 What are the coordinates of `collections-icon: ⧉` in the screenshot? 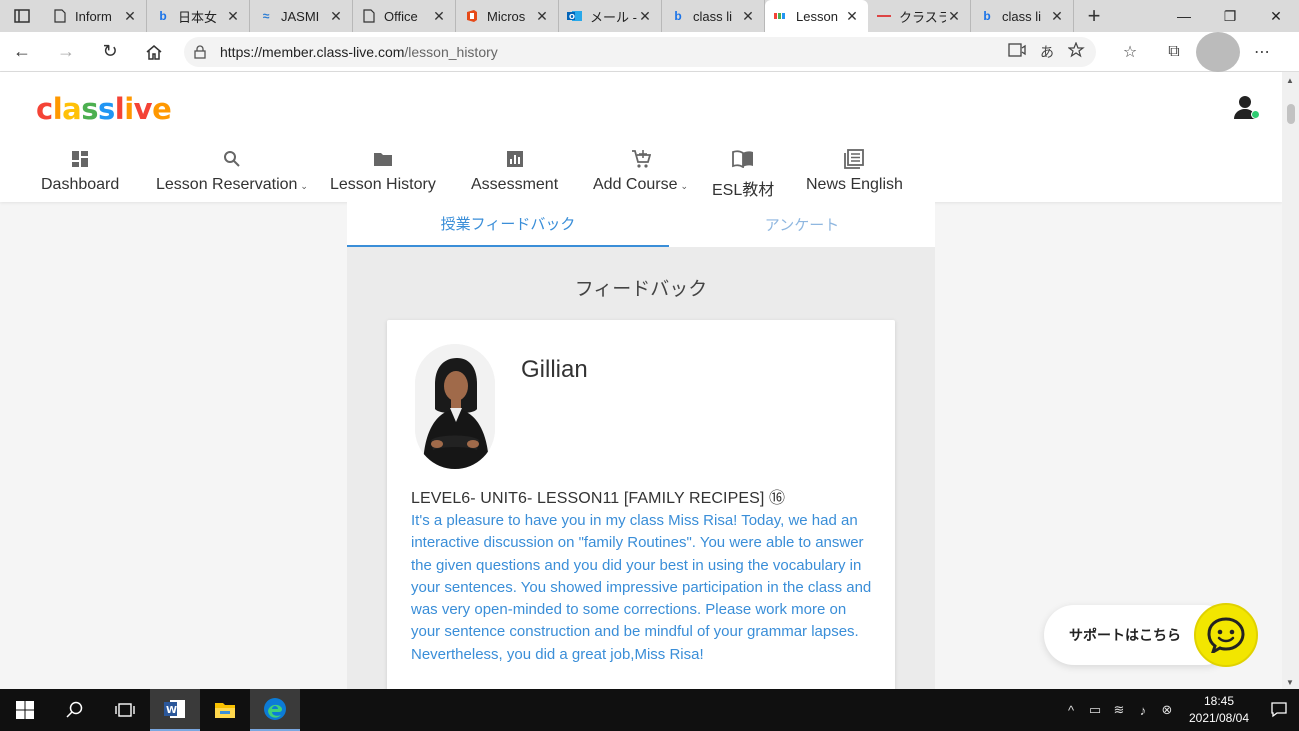 It's located at (1174, 52).